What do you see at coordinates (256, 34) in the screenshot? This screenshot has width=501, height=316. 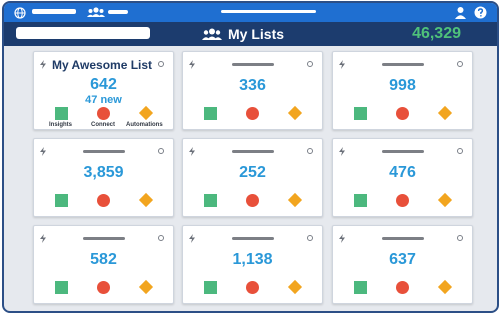 I see `page-title: My Lists` at bounding box center [256, 34].